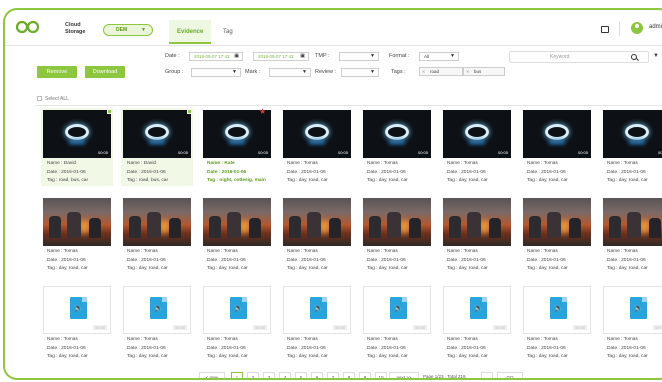 The width and height of the screenshot is (662, 382). Describe the element at coordinates (237, 375) in the screenshot. I see `page-button: 1` at that location.